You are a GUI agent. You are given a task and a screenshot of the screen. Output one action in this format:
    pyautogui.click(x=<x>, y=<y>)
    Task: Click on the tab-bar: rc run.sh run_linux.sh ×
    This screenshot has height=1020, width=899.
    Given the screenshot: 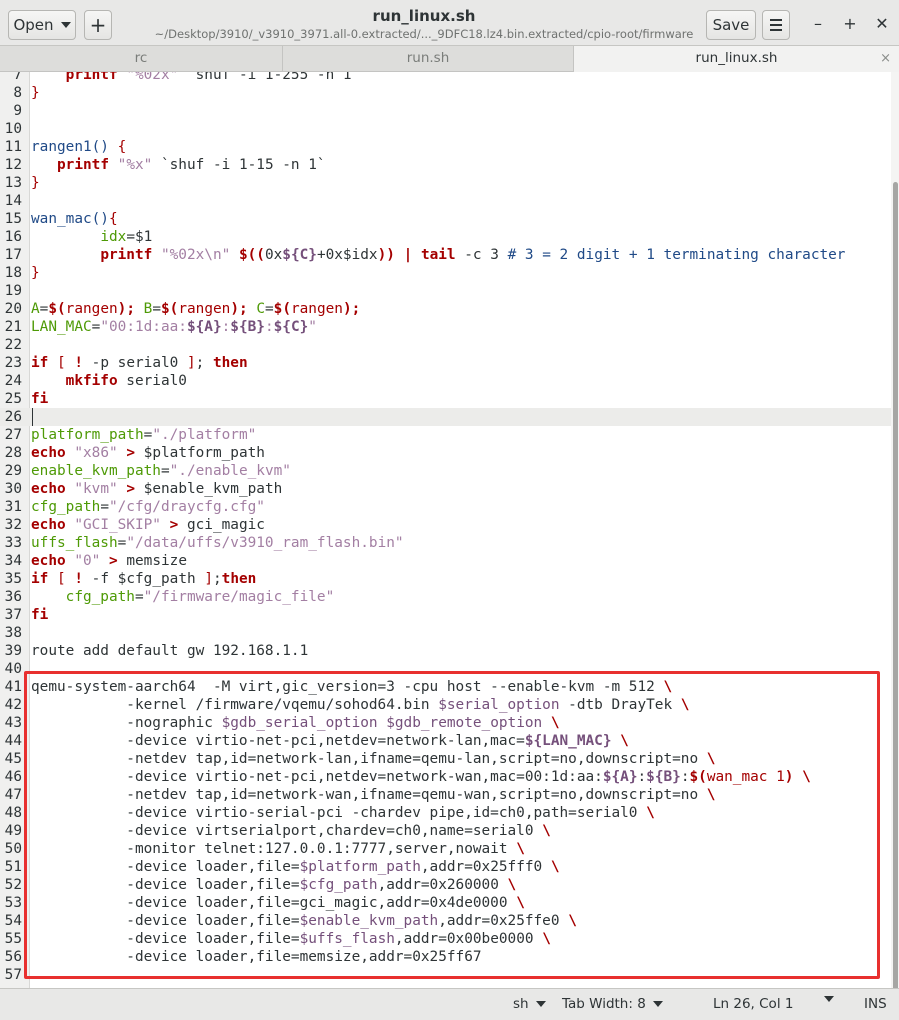 What is the action you would take?
    pyautogui.click(x=449, y=59)
    